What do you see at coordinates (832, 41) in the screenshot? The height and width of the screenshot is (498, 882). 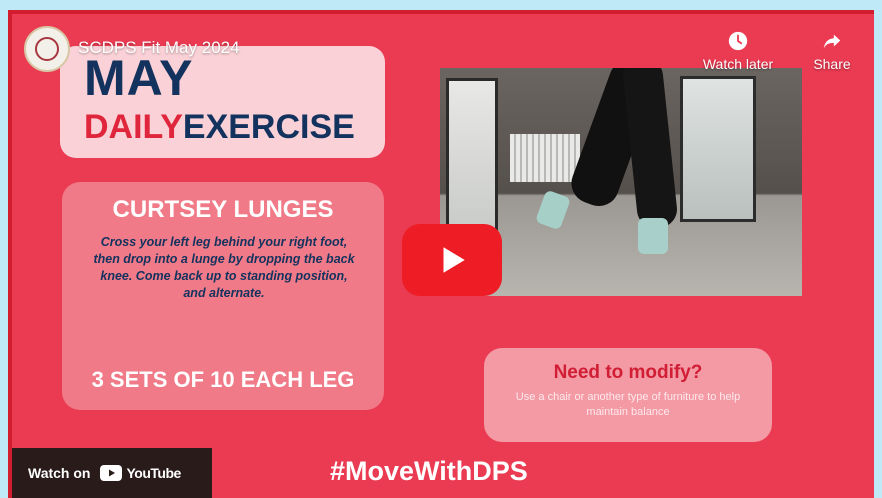 I see `share-arrow-icon` at bounding box center [832, 41].